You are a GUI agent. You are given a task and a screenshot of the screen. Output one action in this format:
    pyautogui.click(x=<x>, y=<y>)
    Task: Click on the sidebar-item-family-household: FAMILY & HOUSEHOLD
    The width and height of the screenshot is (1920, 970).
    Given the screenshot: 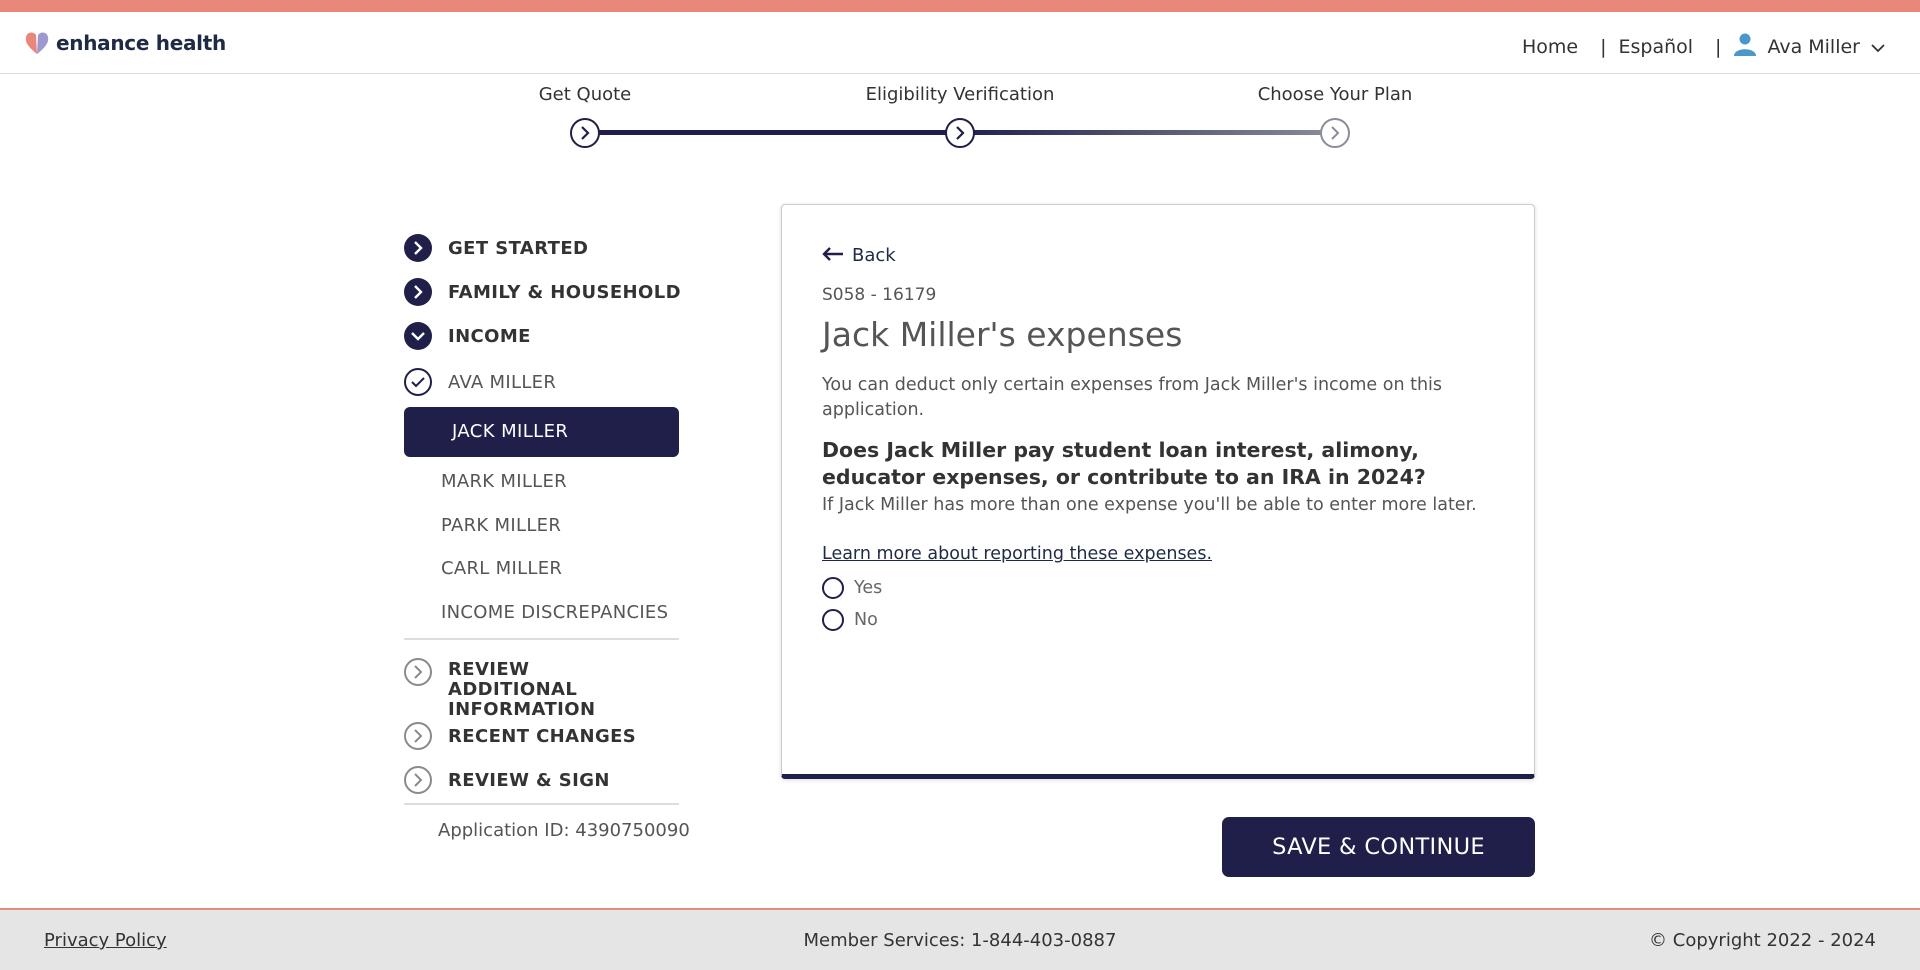 What is the action you would take?
    pyautogui.click(x=542, y=292)
    